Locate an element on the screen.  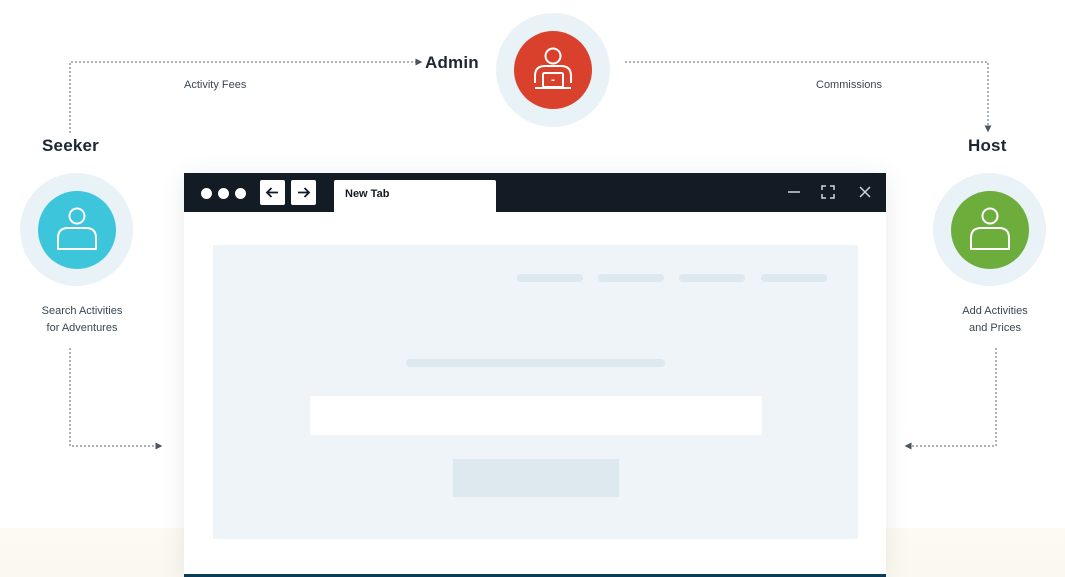
arrow-right-icon is located at coordinates (304, 192).